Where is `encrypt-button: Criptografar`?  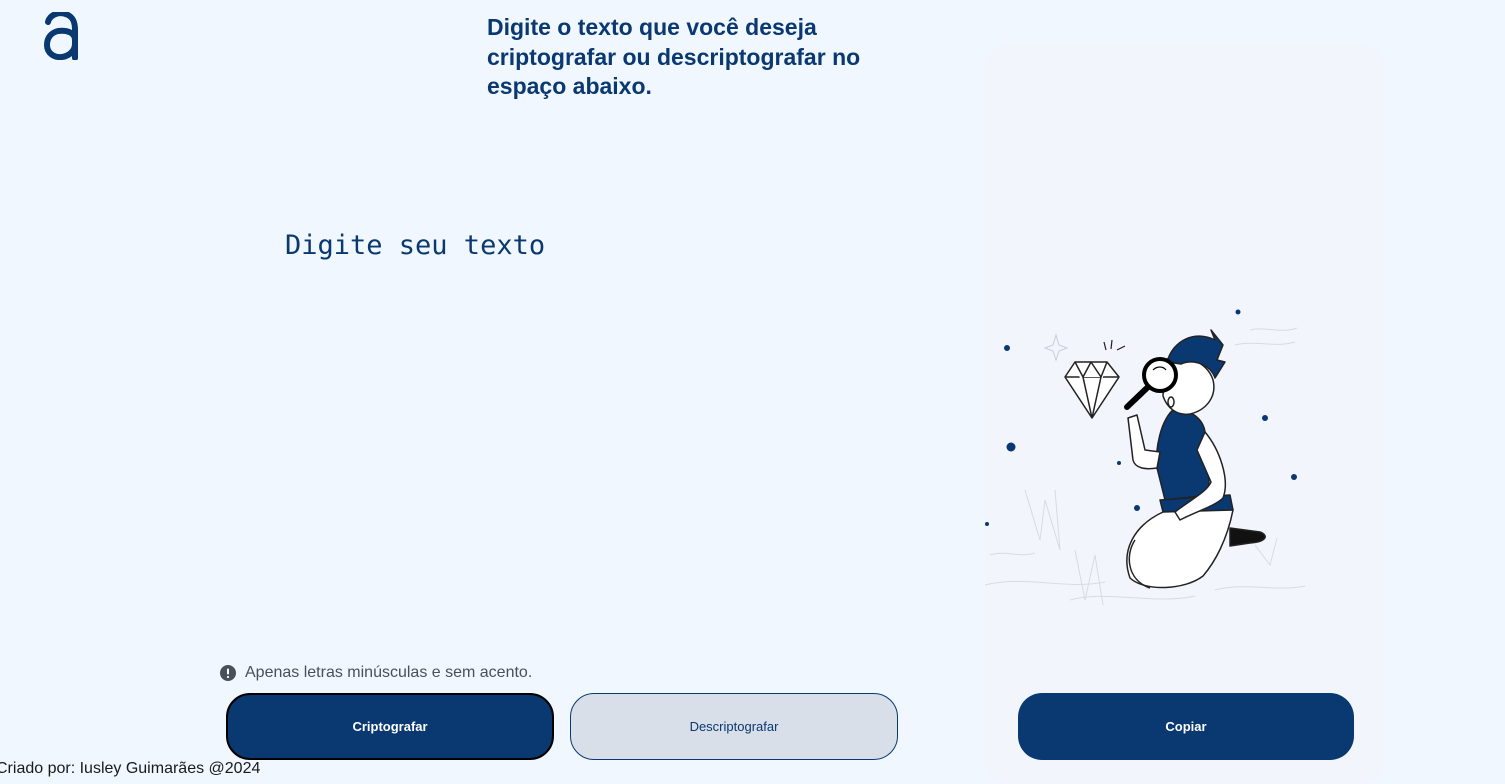 encrypt-button: Criptografar is located at coordinates (390, 726).